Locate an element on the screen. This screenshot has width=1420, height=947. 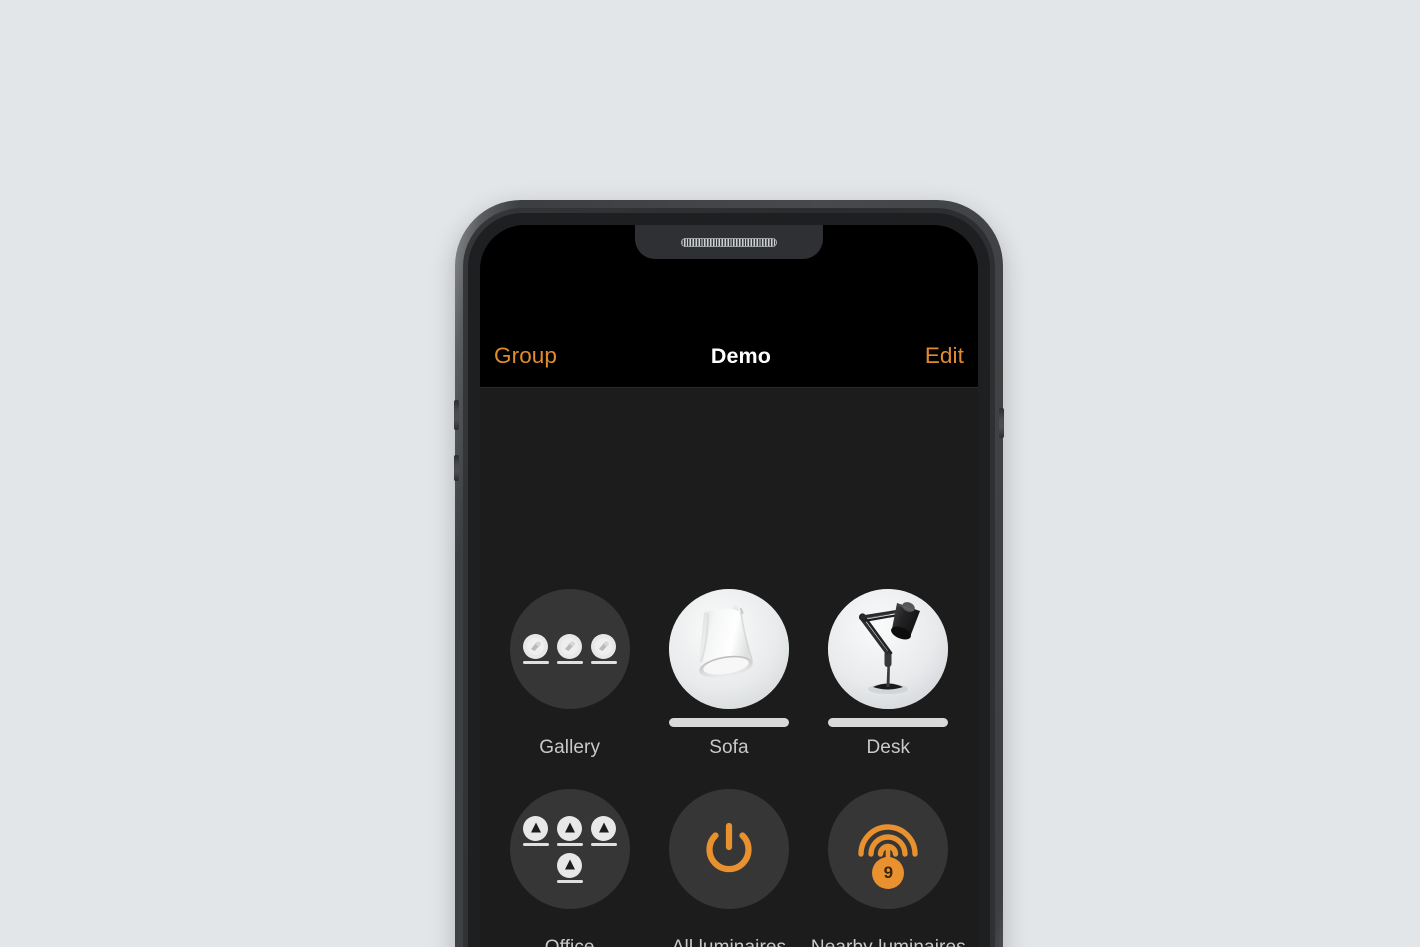
tile-sofa: Sofa is located at coordinates (729, 674).